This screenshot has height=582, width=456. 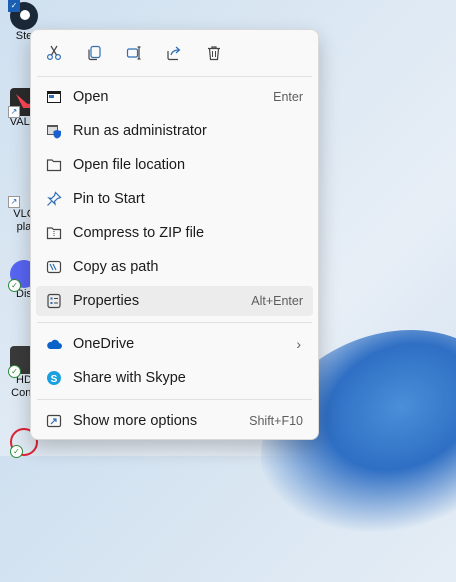 What do you see at coordinates (54, 97) in the screenshot?
I see `open-icon` at bounding box center [54, 97].